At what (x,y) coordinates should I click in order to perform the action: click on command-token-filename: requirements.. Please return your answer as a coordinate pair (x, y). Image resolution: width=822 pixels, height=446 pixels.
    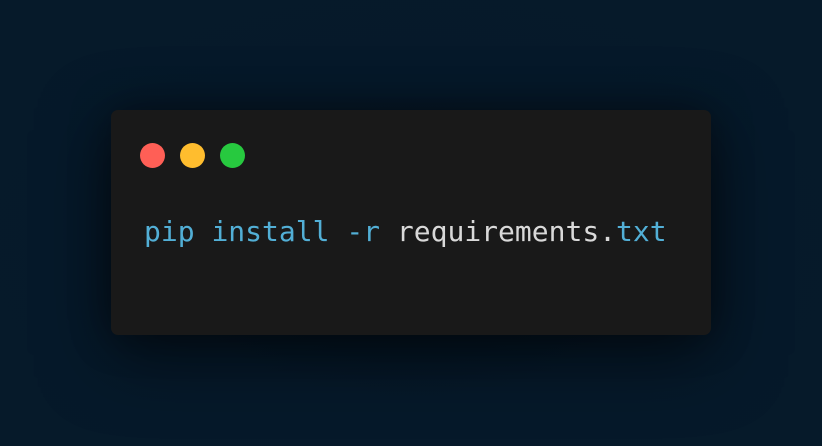
    Looking at the image, I should click on (506, 231).